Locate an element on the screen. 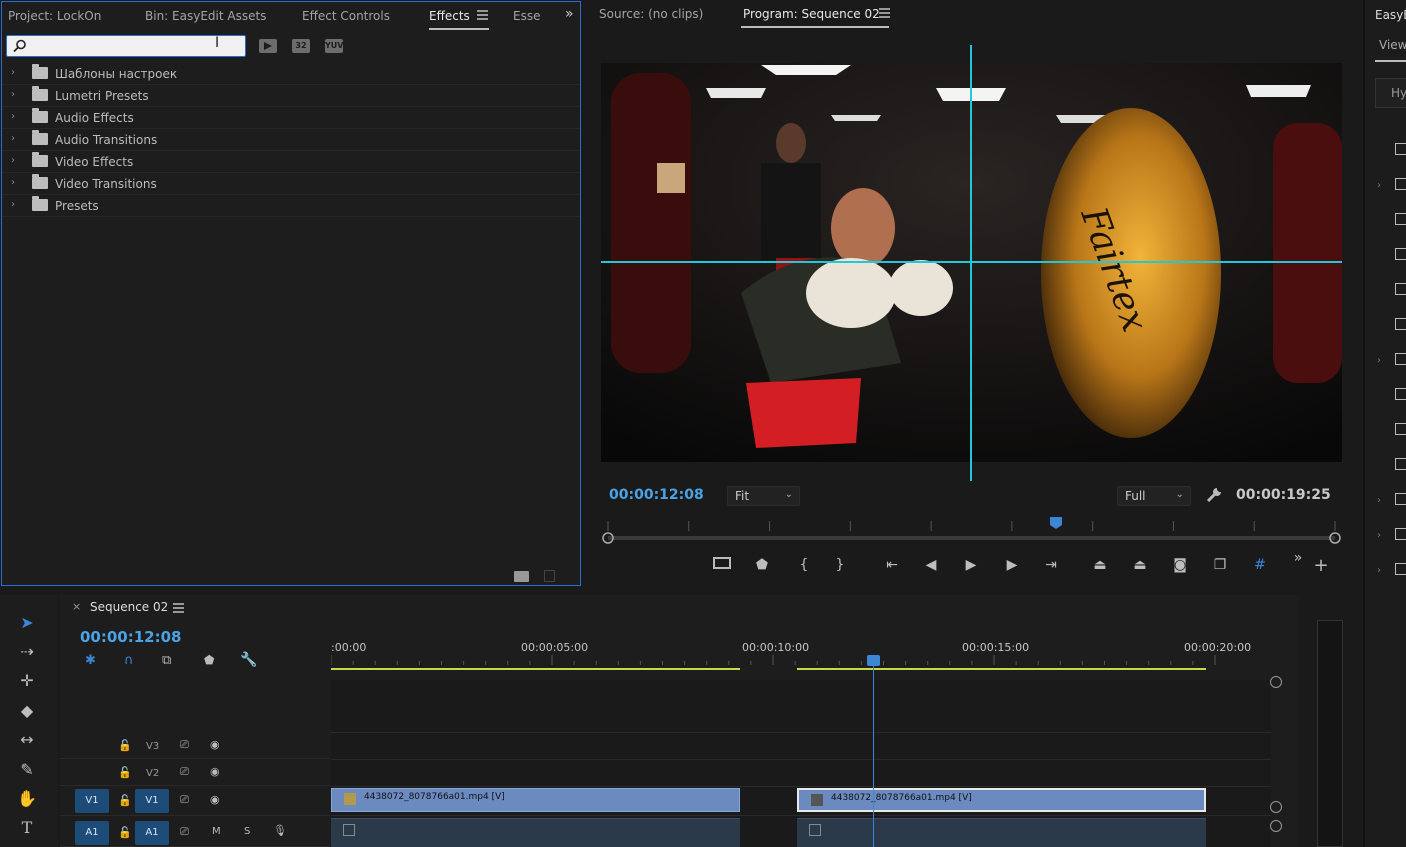 Image resolution: width=1406 pixels, height=847 pixels. tab-program: Program: Sequence 02 is located at coordinates (811, 14).